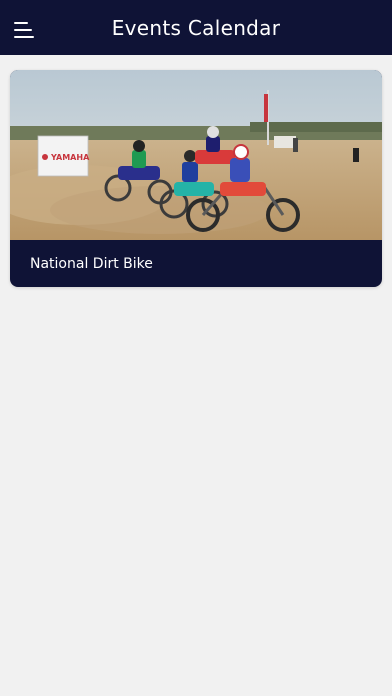  I want to click on app-header: Events Calendar, so click(196, 27).